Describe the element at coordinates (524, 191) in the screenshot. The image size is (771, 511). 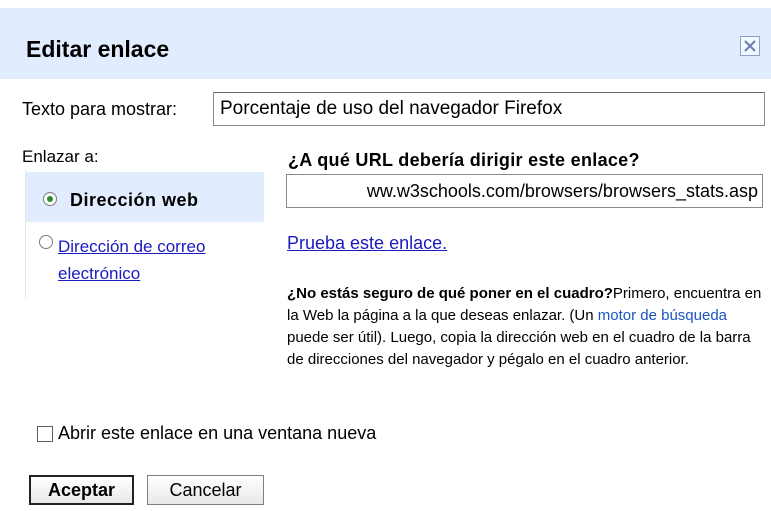
I see `url-input` at that location.